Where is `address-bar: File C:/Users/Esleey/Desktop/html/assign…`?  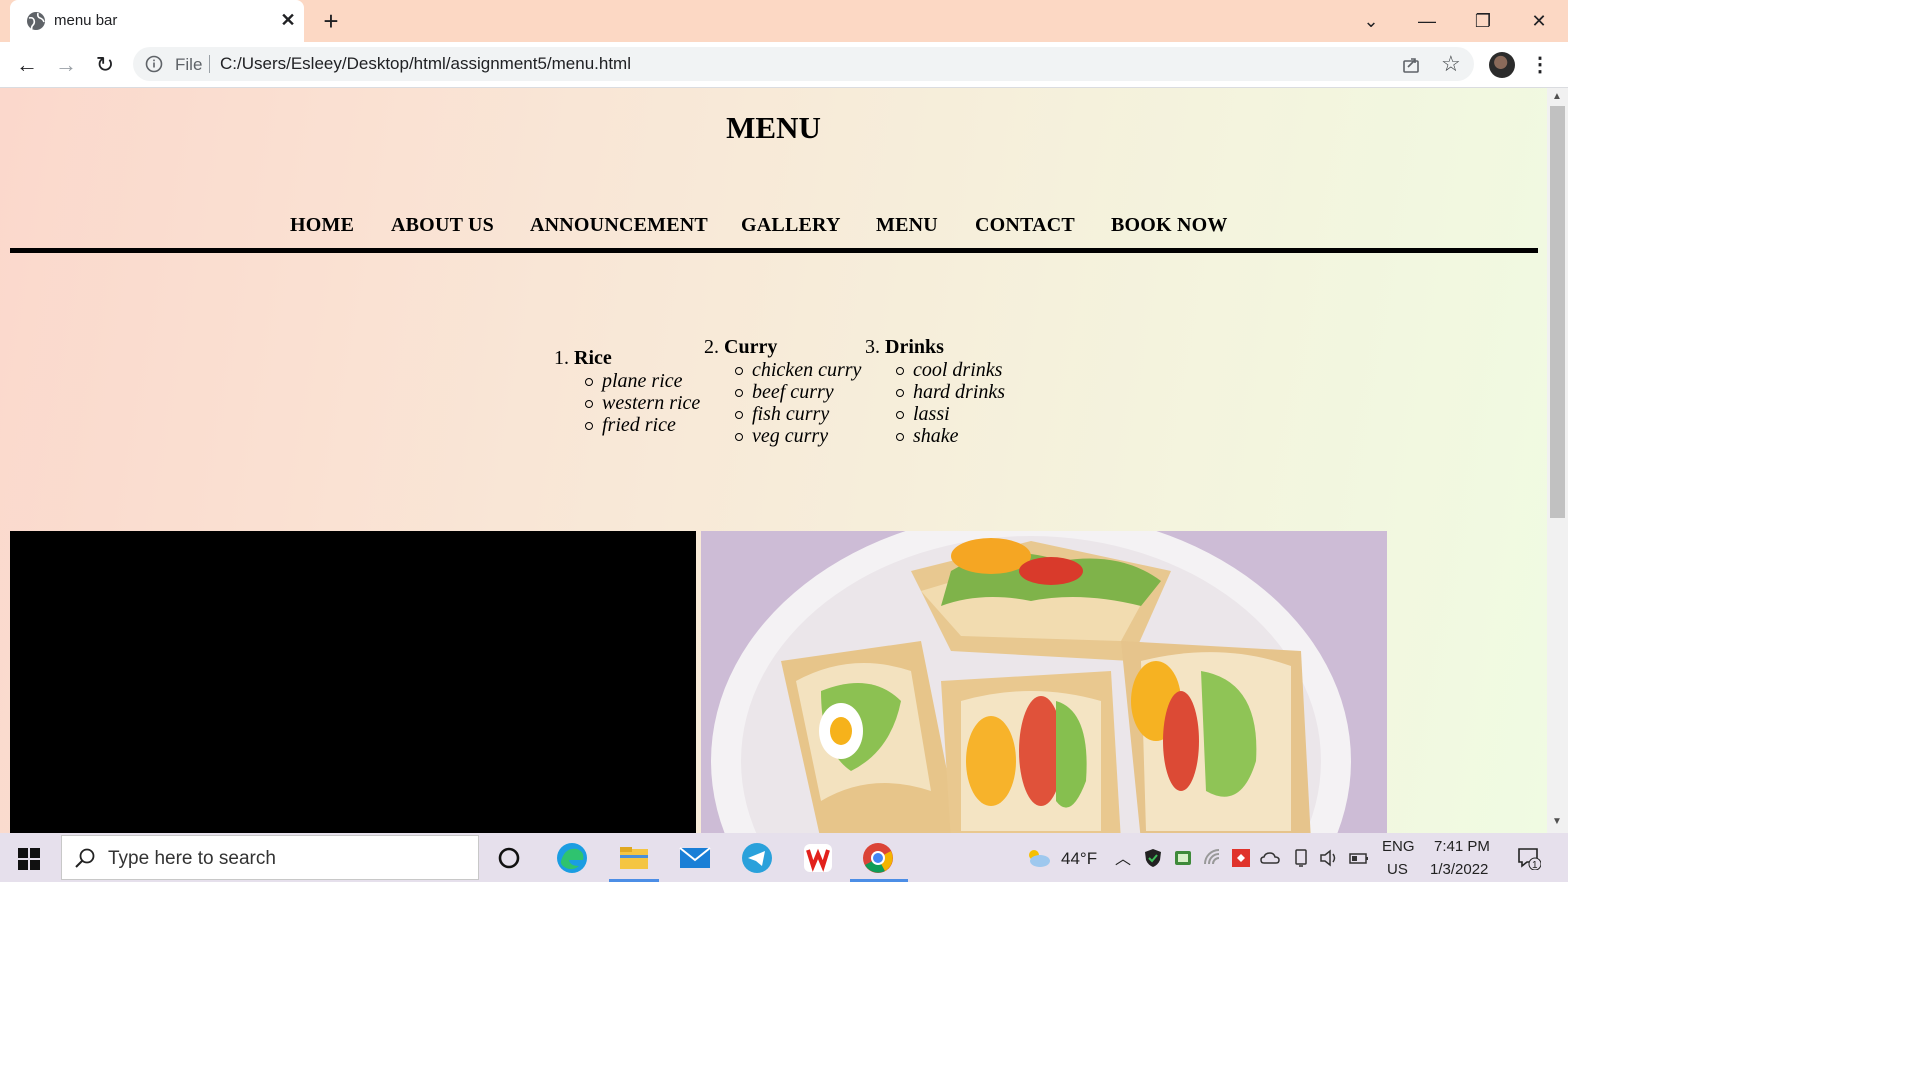
address-bar: File C:/Users/Esleey/Desktop/html/assign… is located at coordinates (803, 64).